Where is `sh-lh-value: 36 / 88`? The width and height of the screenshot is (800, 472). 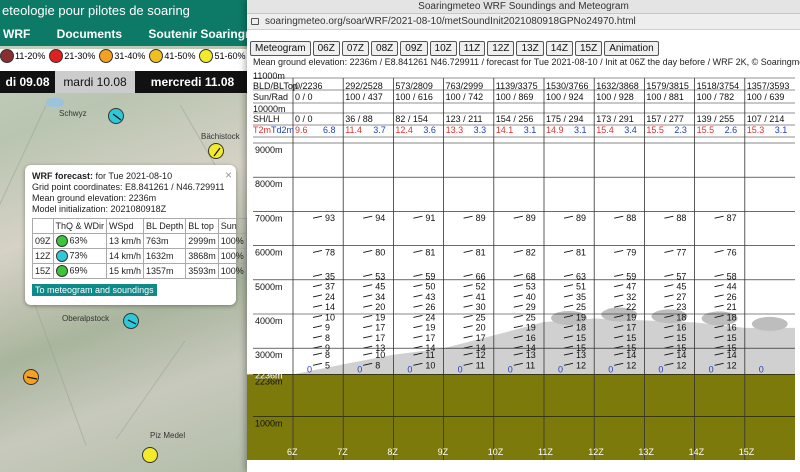
sh-lh-value: 36 / 88 is located at coordinates (359, 119).